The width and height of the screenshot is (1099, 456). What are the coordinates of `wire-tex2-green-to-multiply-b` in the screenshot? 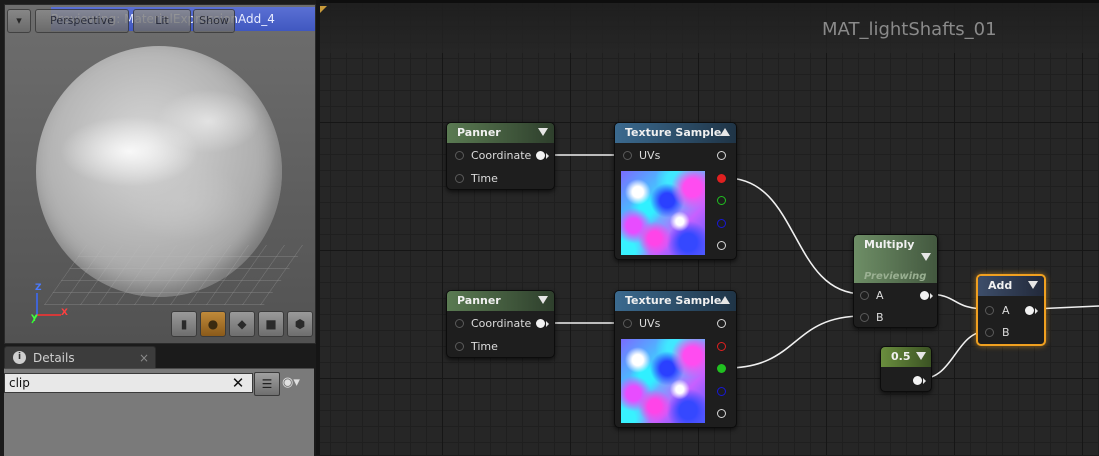 It's located at (794, 342).